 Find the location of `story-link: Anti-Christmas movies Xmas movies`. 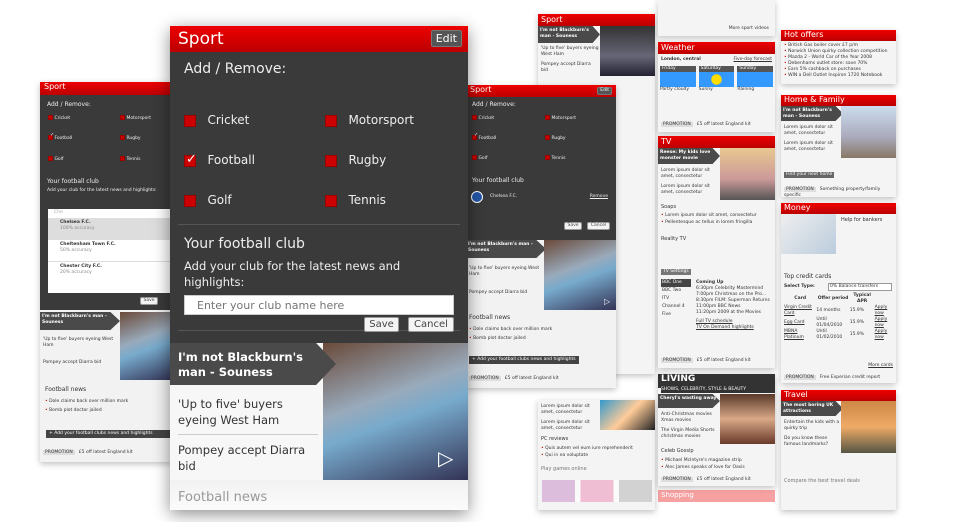

story-link: Anti-Christmas movies Xmas movies is located at coordinates (690, 418).